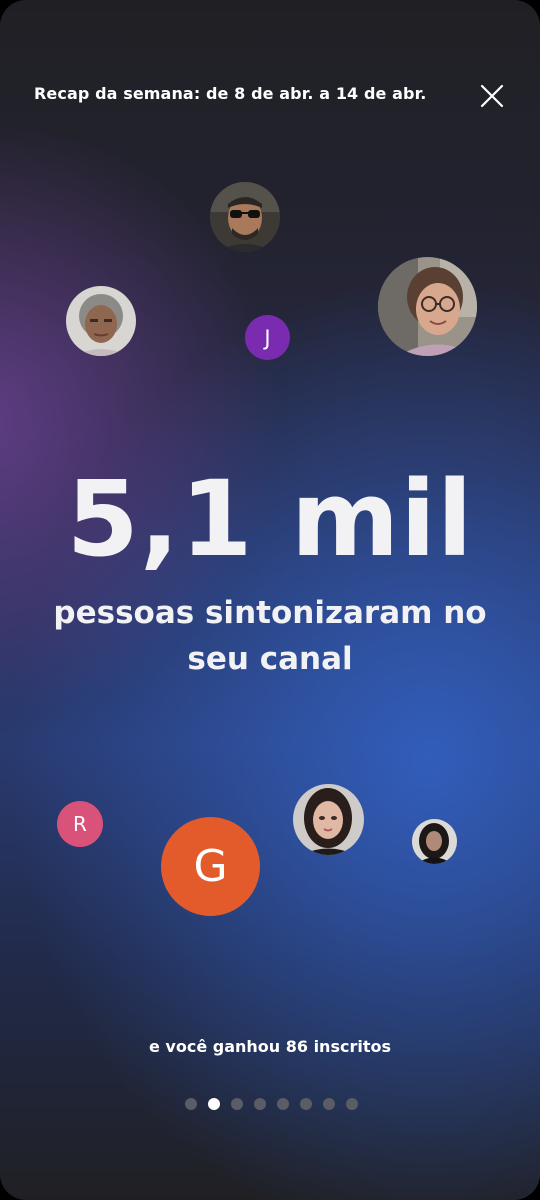 The width and height of the screenshot is (540, 1200). I want to click on page-dot-active, so click(214, 1104).